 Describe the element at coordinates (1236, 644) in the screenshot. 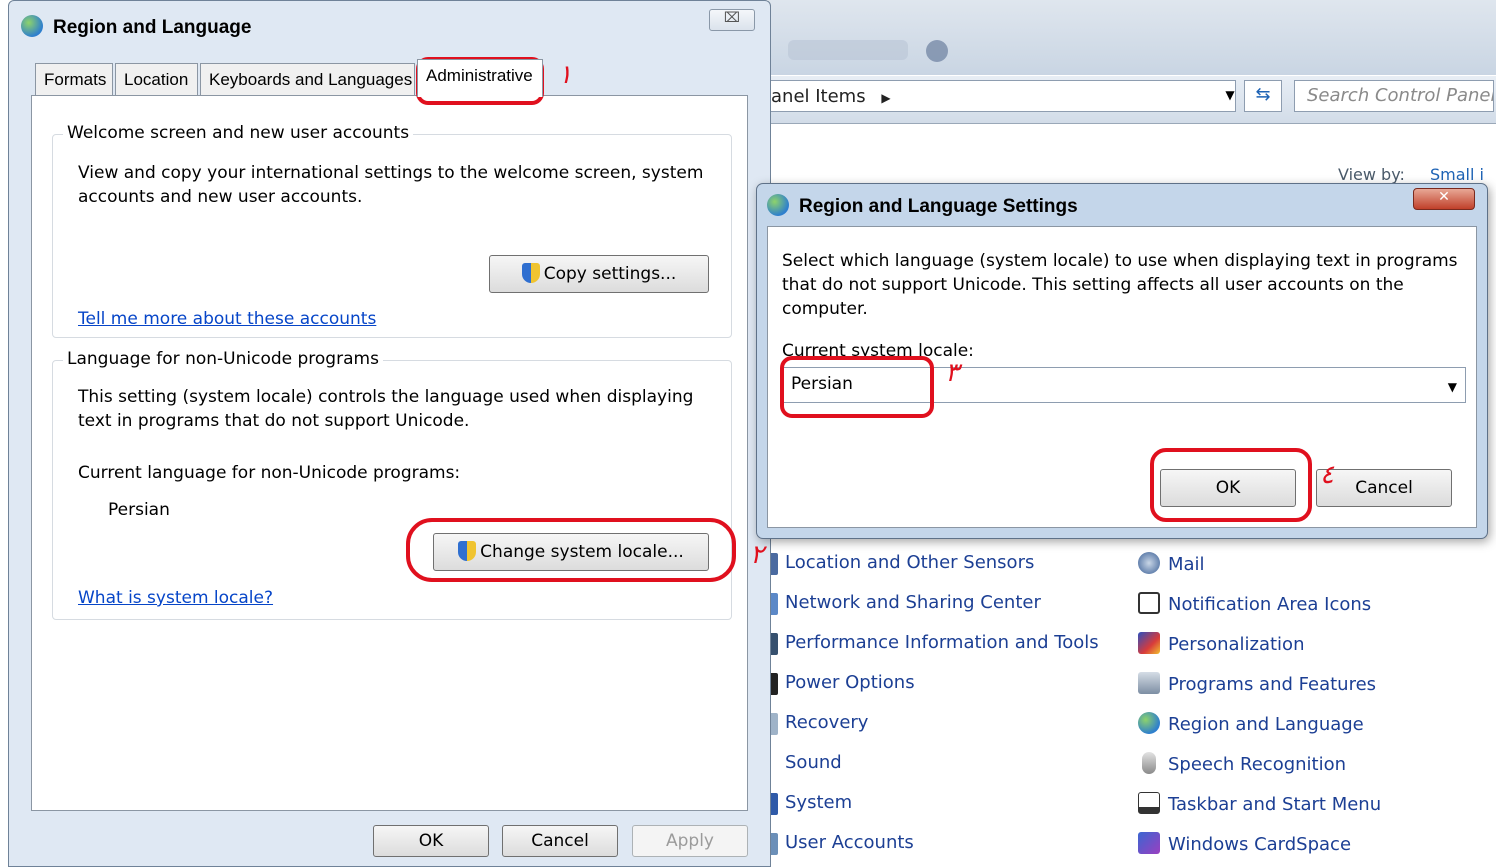

I see `cp-item-label: Personalization` at that location.